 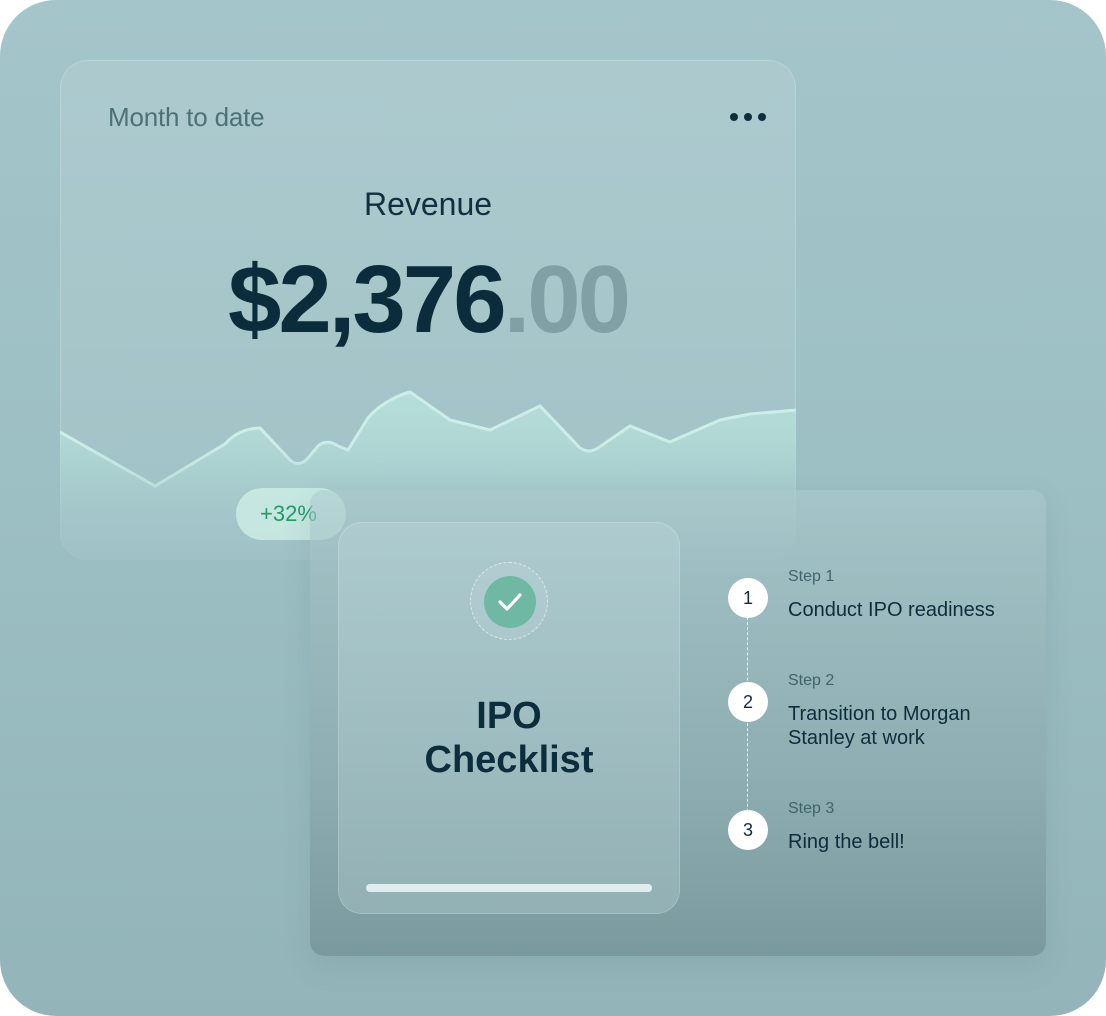 I want to click on checkmark-ring, so click(x=509, y=601).